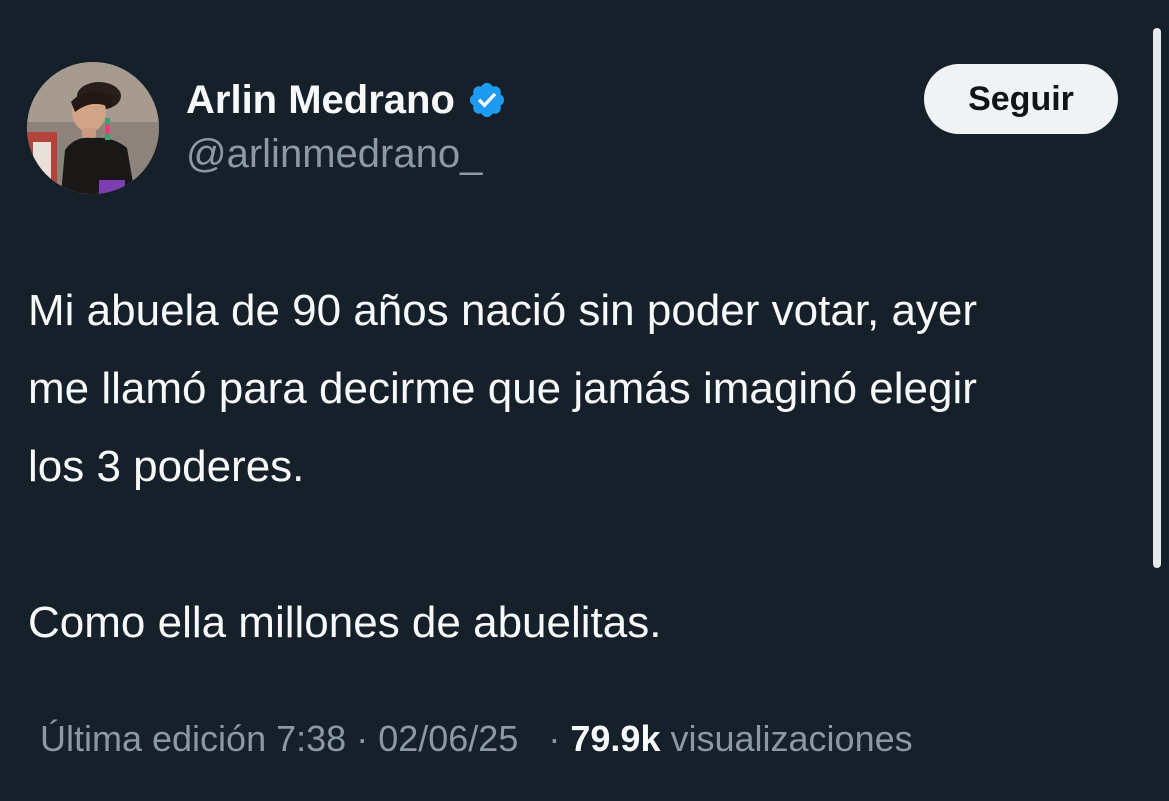 This screenshot has height=801, width=1169. I want to click on tweet-text-line: los 3 poderes., so click(166, 466).